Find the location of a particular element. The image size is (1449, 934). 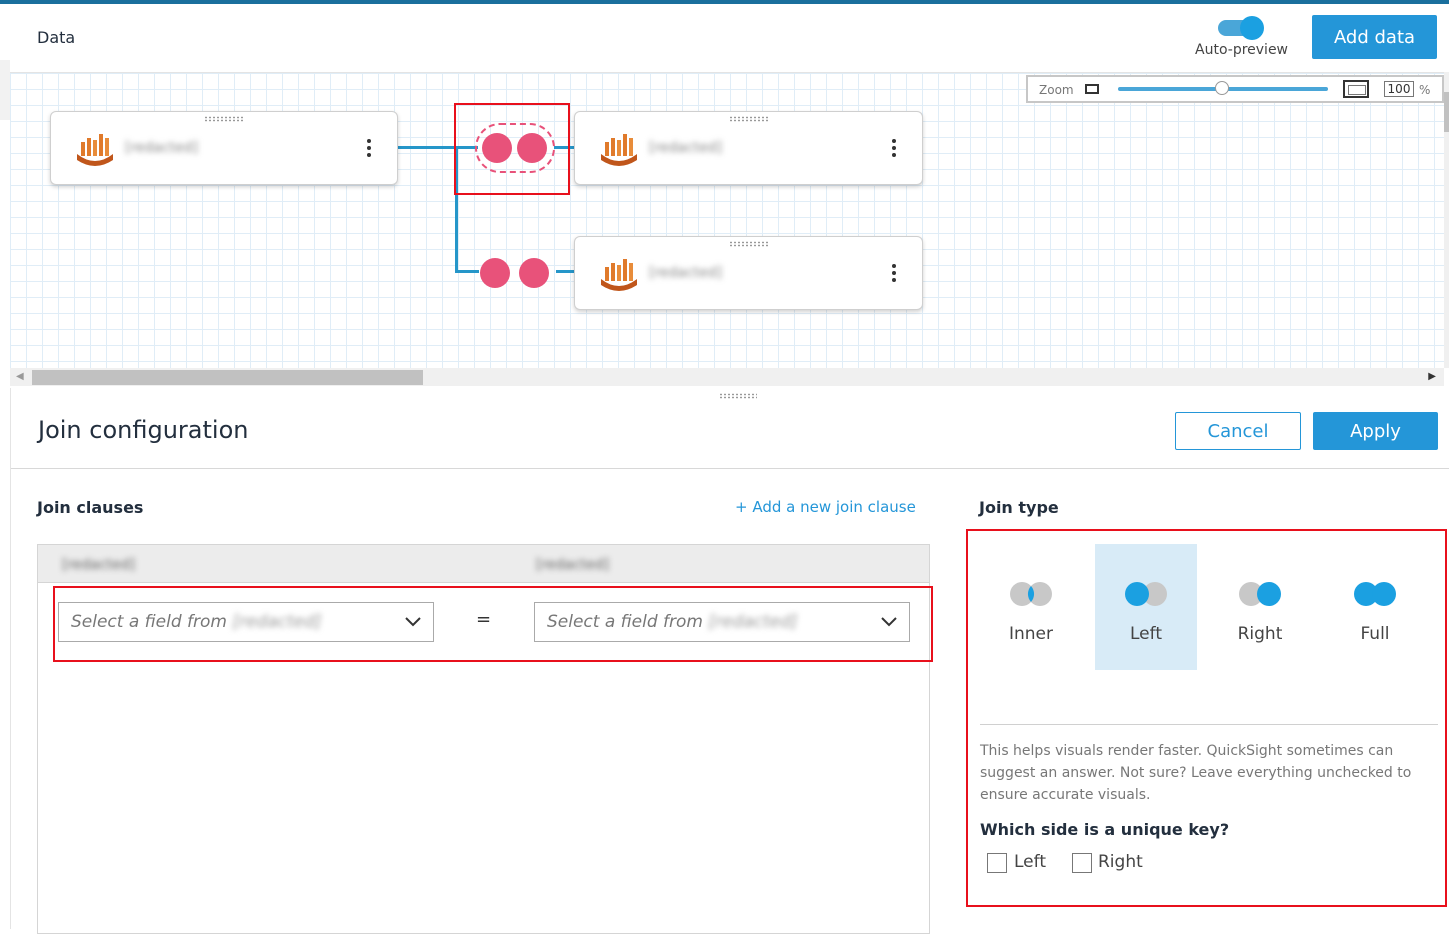

panel-resize-handle is located at coordinates (738, 396).